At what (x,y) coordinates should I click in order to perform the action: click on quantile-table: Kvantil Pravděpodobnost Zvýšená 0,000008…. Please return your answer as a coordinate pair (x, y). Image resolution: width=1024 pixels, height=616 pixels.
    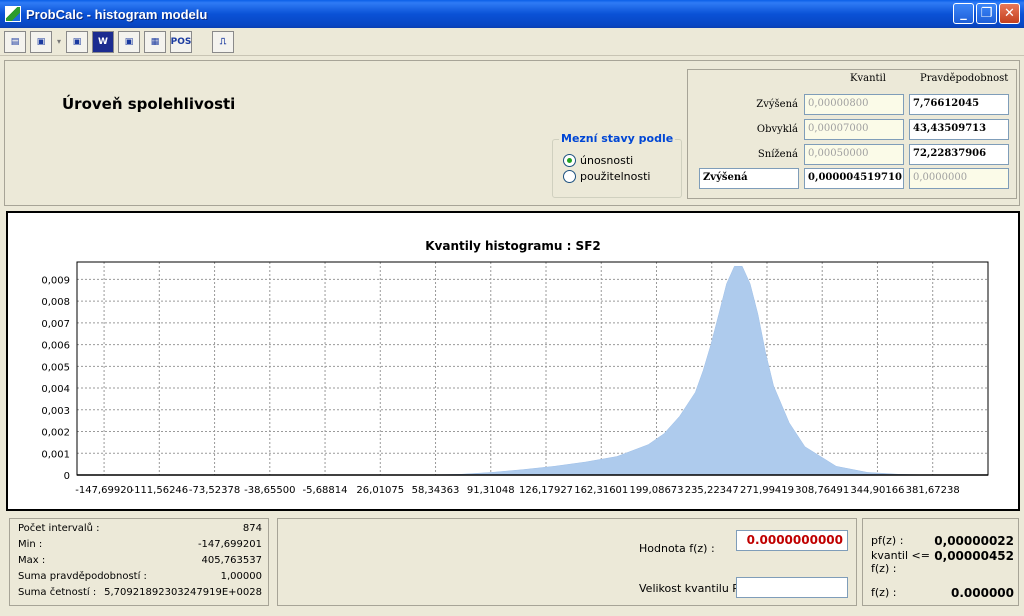
    Looking at the image, I should click on (852, 134).